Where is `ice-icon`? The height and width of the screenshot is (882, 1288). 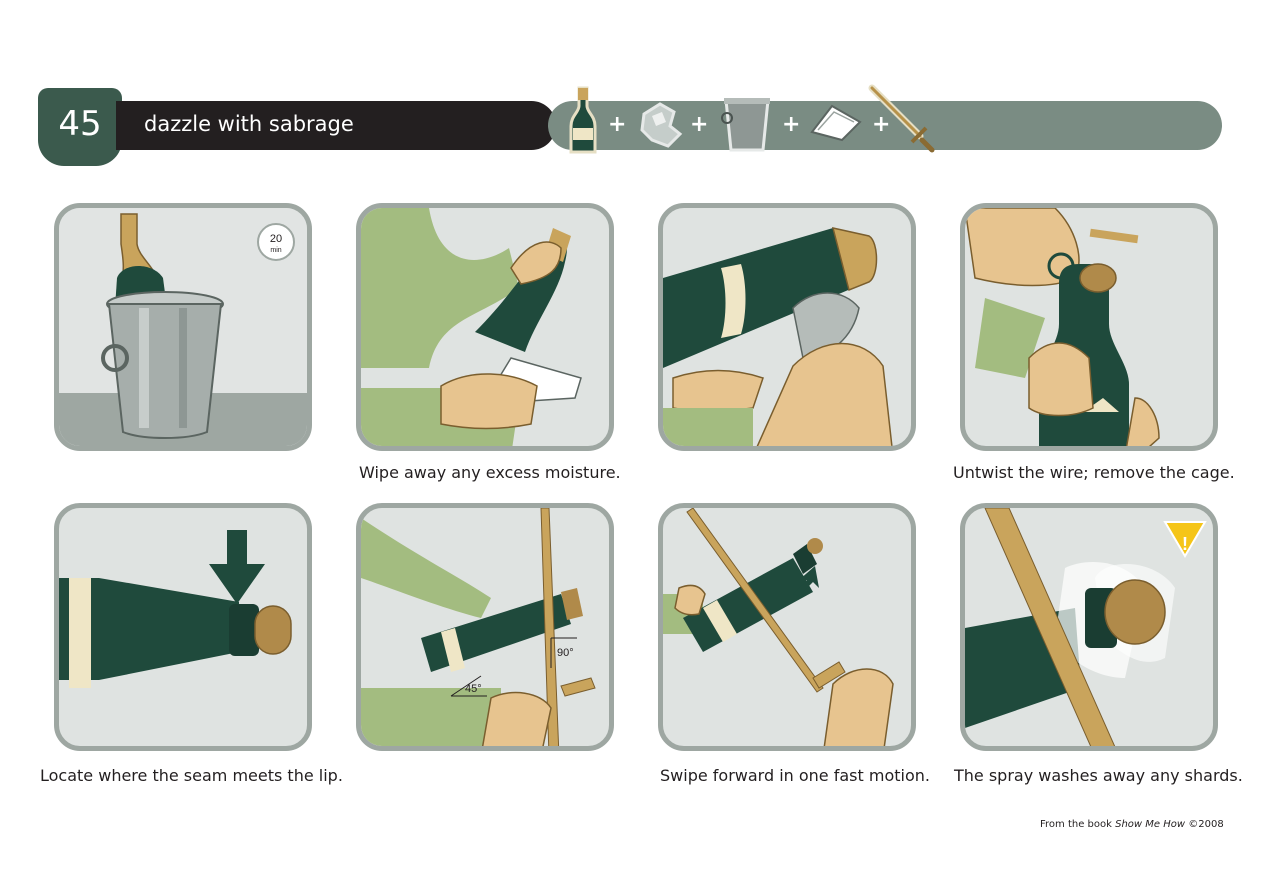 ice-icon is located at coordinates (661, 125).